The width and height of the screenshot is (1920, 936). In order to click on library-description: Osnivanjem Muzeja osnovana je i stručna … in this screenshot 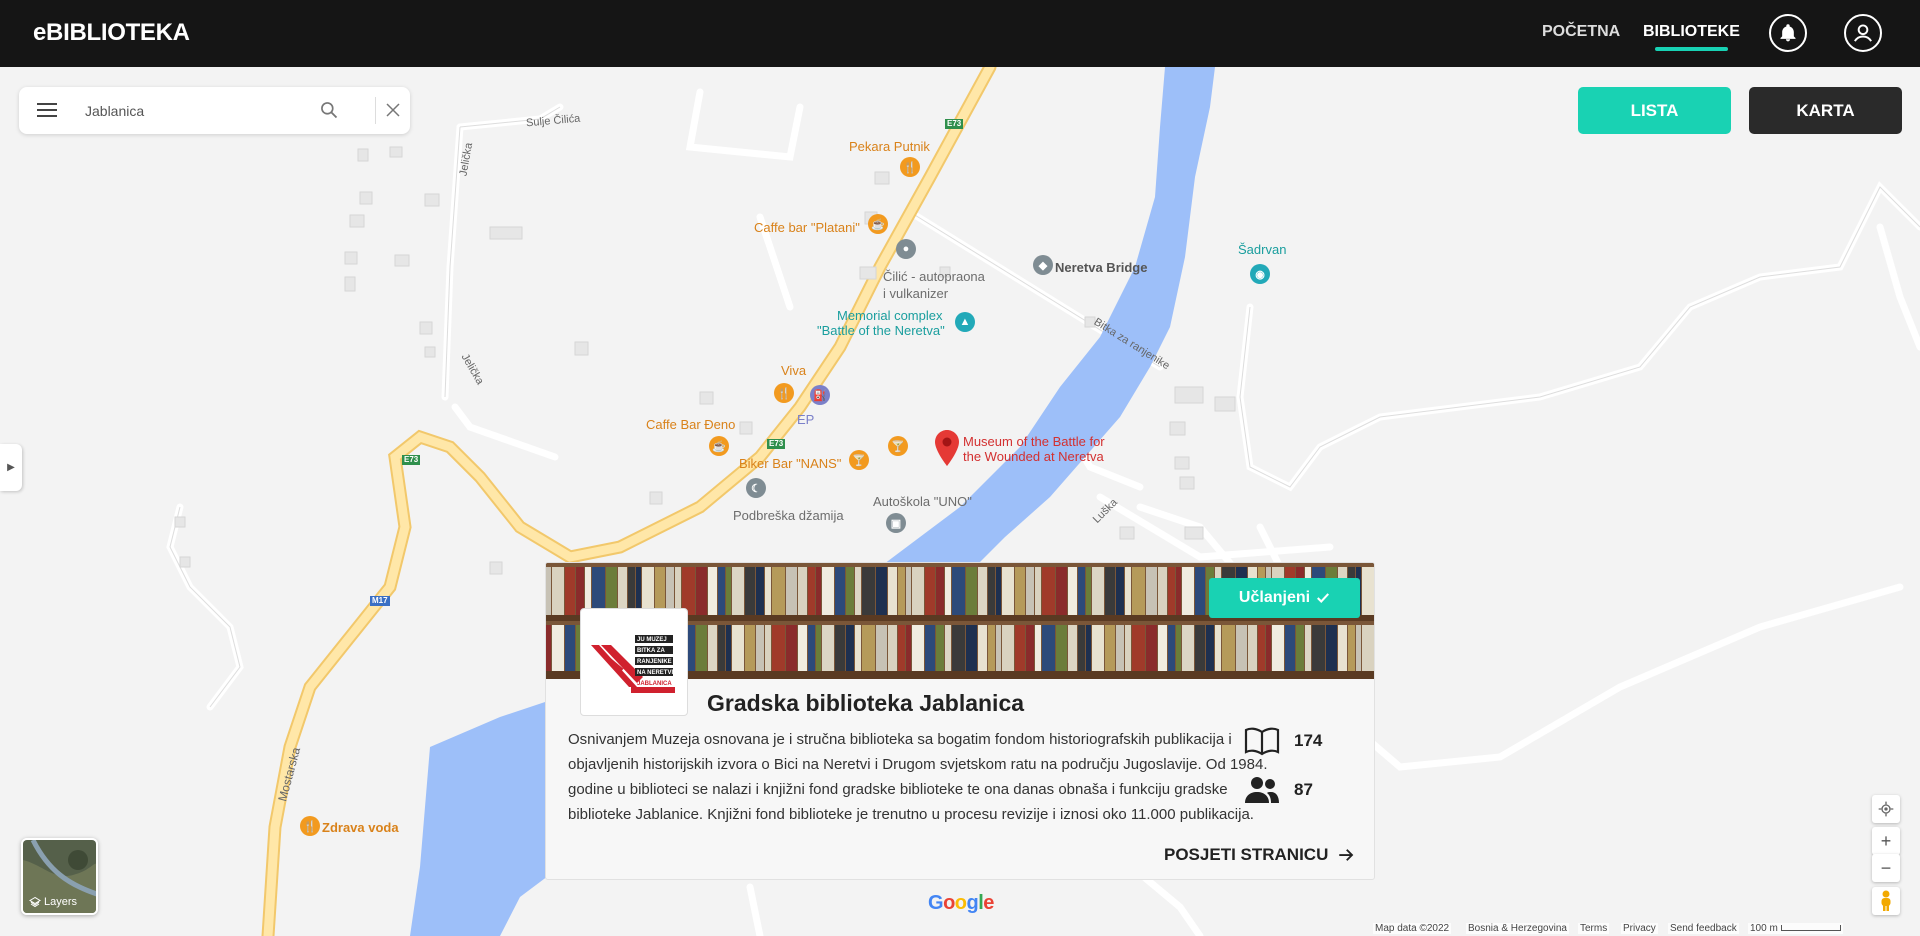, I will do `click(918, 777)`.